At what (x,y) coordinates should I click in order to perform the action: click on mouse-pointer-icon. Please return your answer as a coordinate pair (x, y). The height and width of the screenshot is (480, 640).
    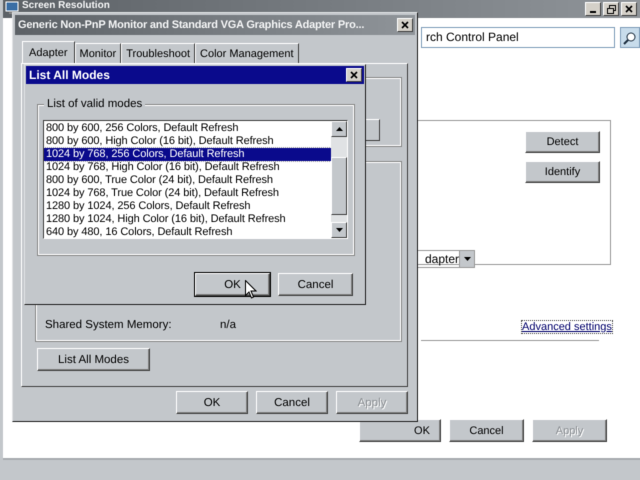
    Looking at the image, I should click on (251, 289).